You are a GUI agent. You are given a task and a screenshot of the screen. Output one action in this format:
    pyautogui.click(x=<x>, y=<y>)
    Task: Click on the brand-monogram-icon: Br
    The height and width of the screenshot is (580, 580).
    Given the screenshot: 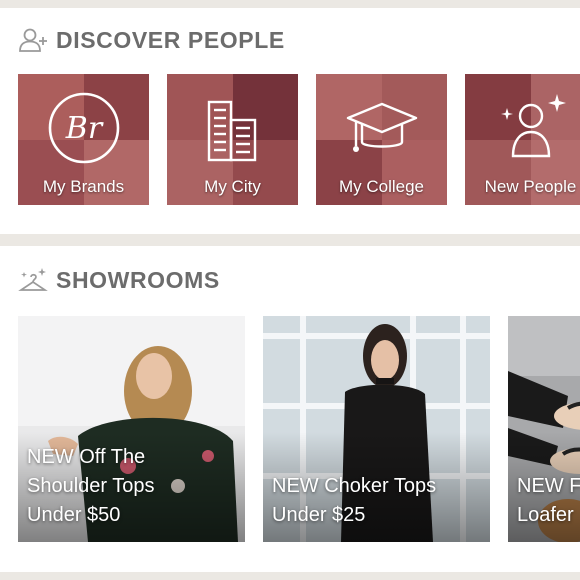 What is the action you would take?
    pyautogui.click(x=83, y=128)
    